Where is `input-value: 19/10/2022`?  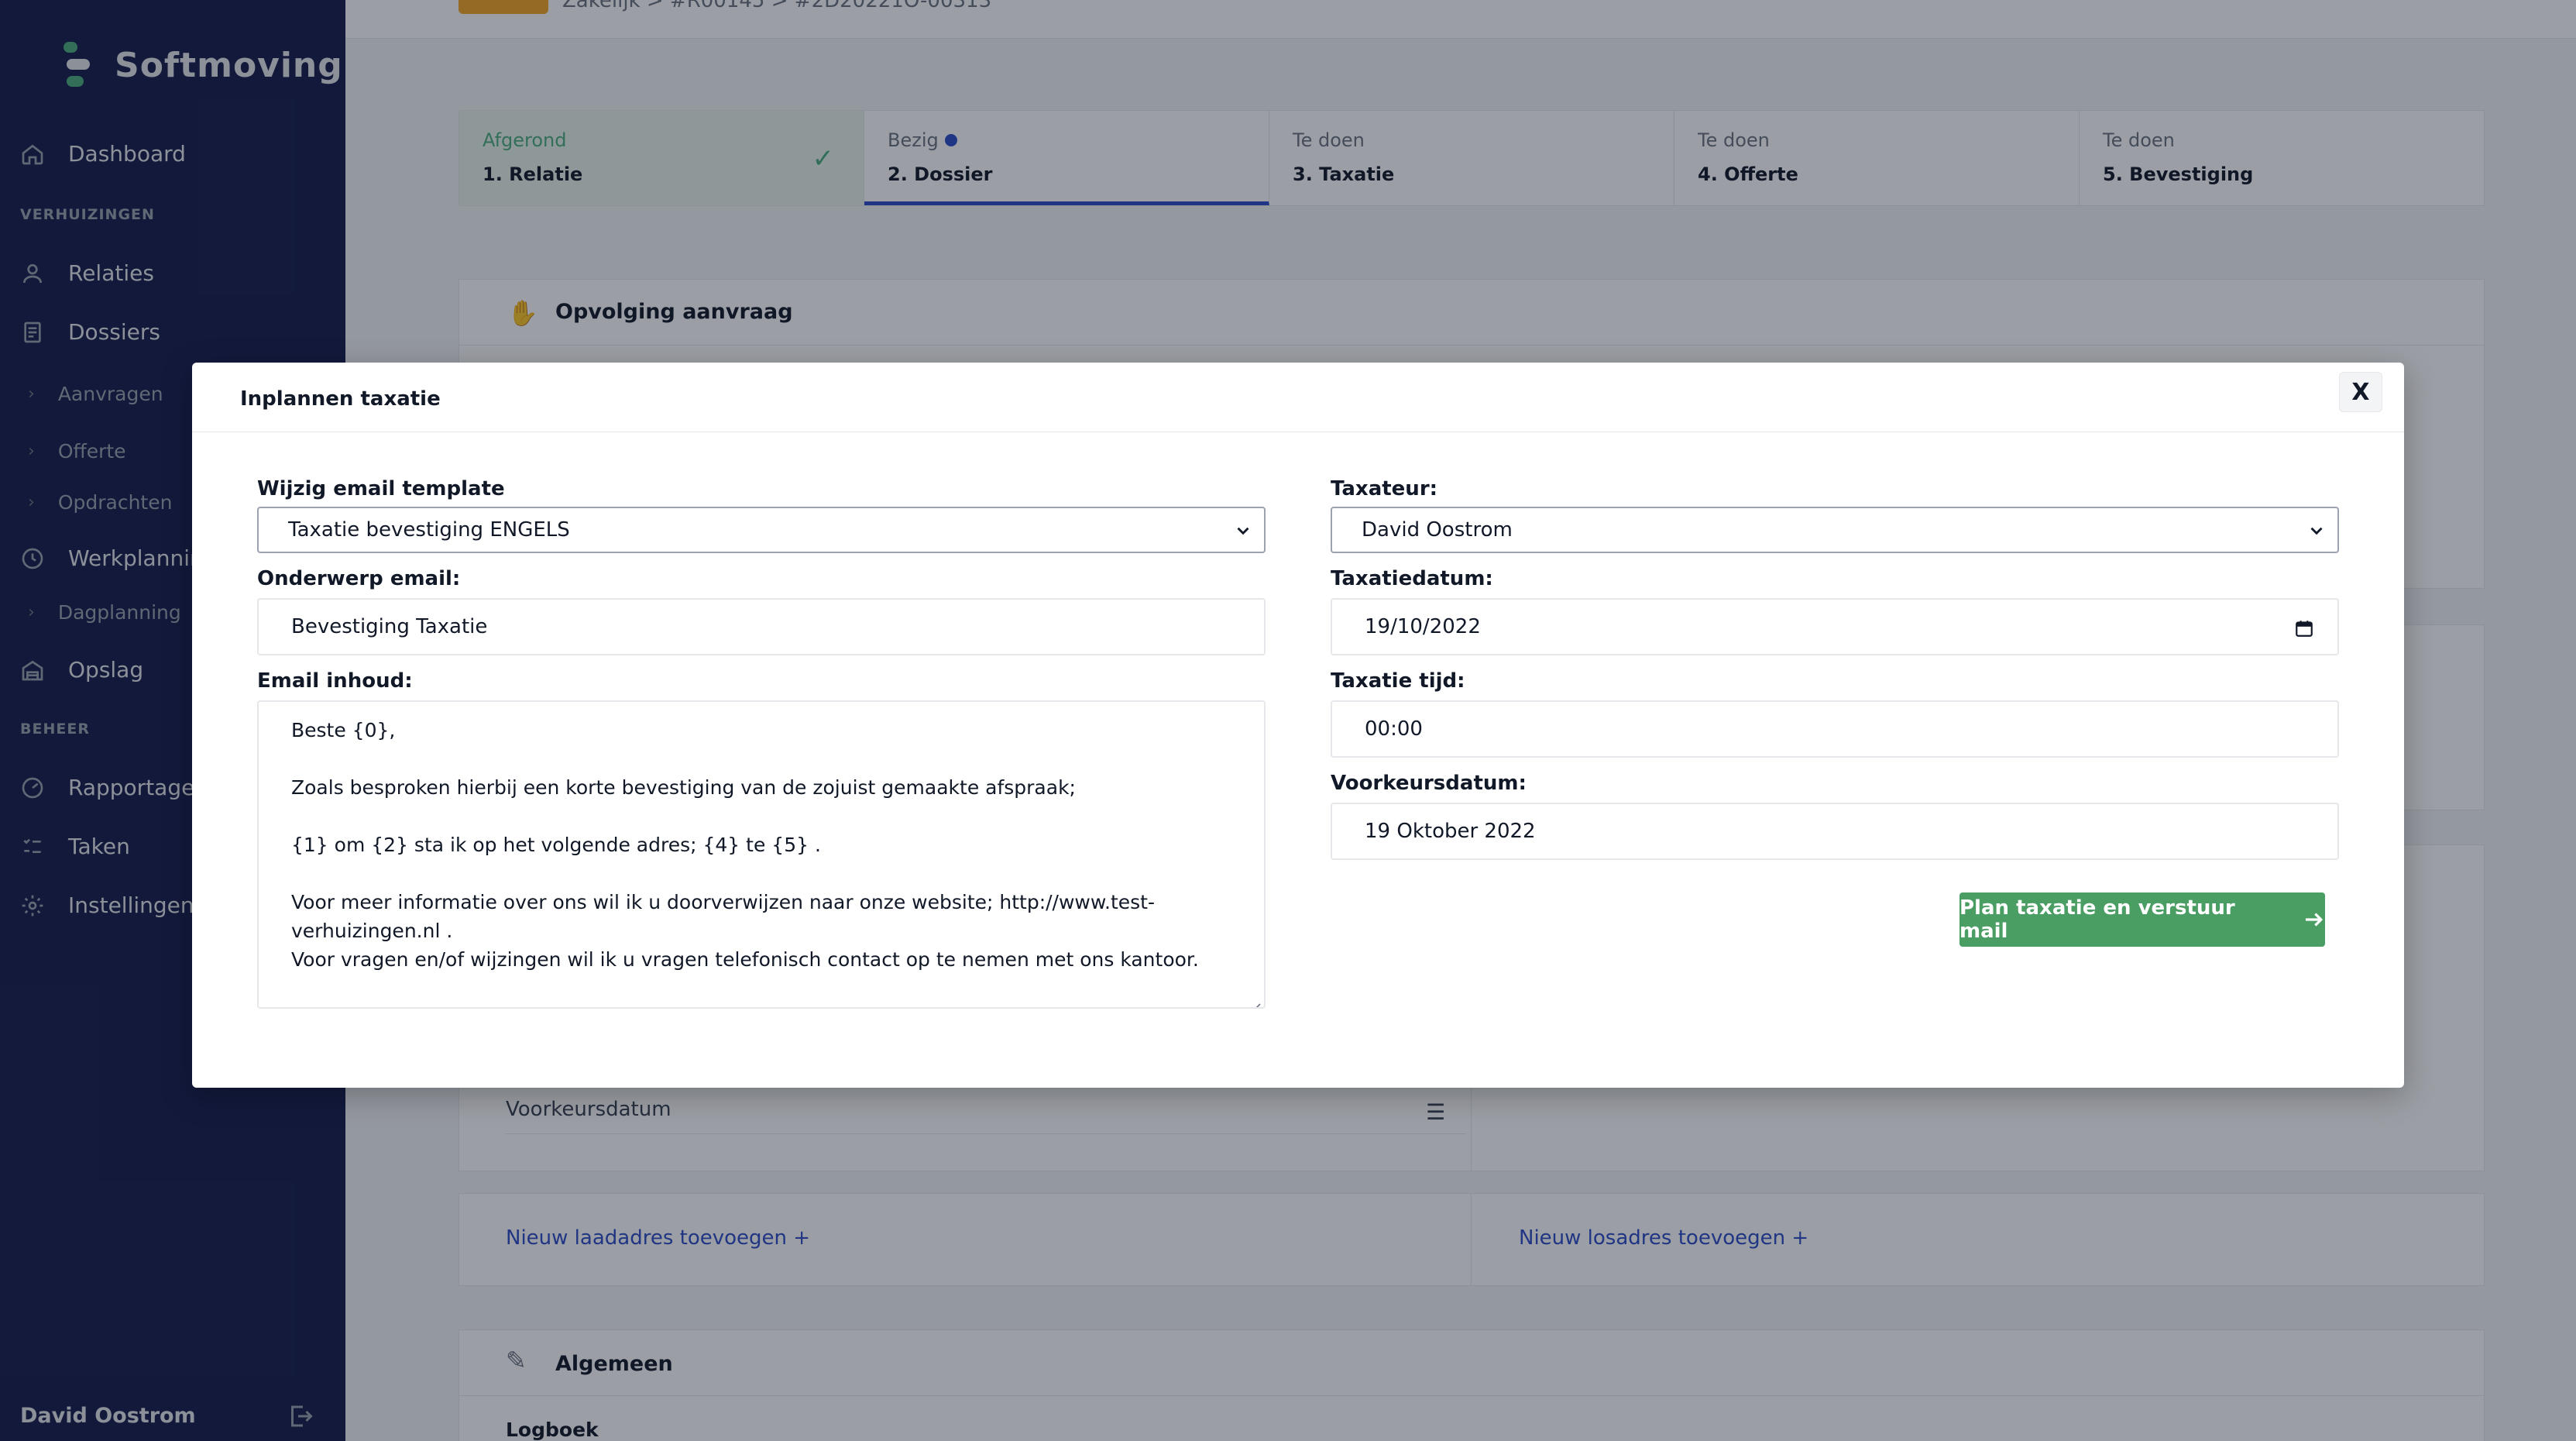
input-value: 19/10/2022 is located at coordinates (1423, 627).